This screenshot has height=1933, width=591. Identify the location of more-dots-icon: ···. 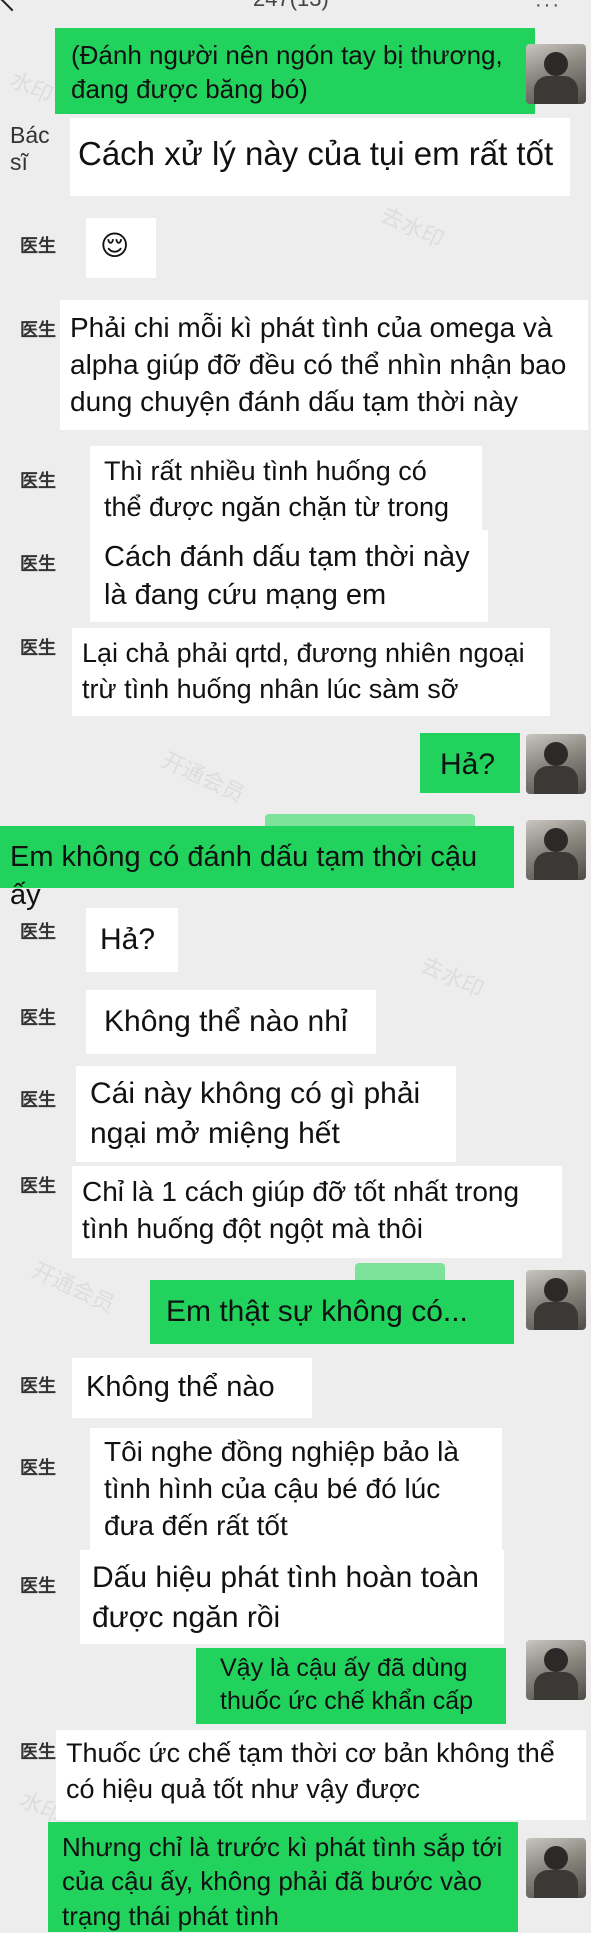
(548, 8).